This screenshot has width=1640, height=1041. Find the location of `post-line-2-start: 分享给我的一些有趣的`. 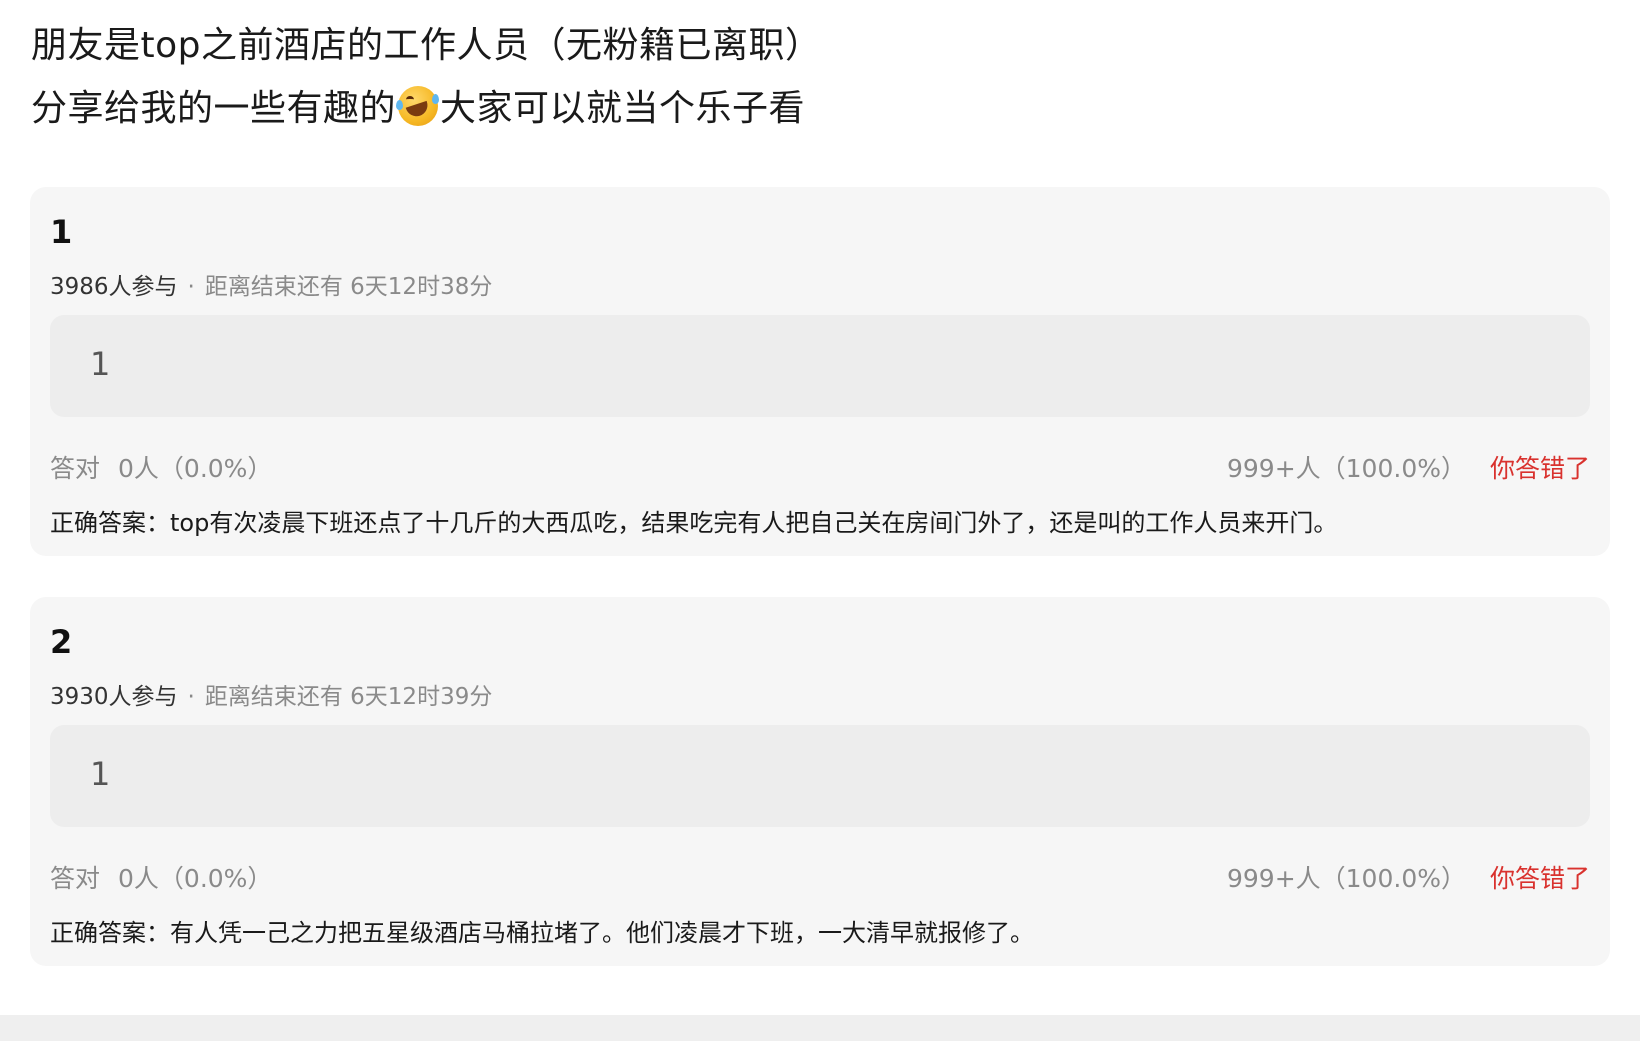

post-line-2-start: 分享给我的一些有趣的 is located at coordinates (214, 108).